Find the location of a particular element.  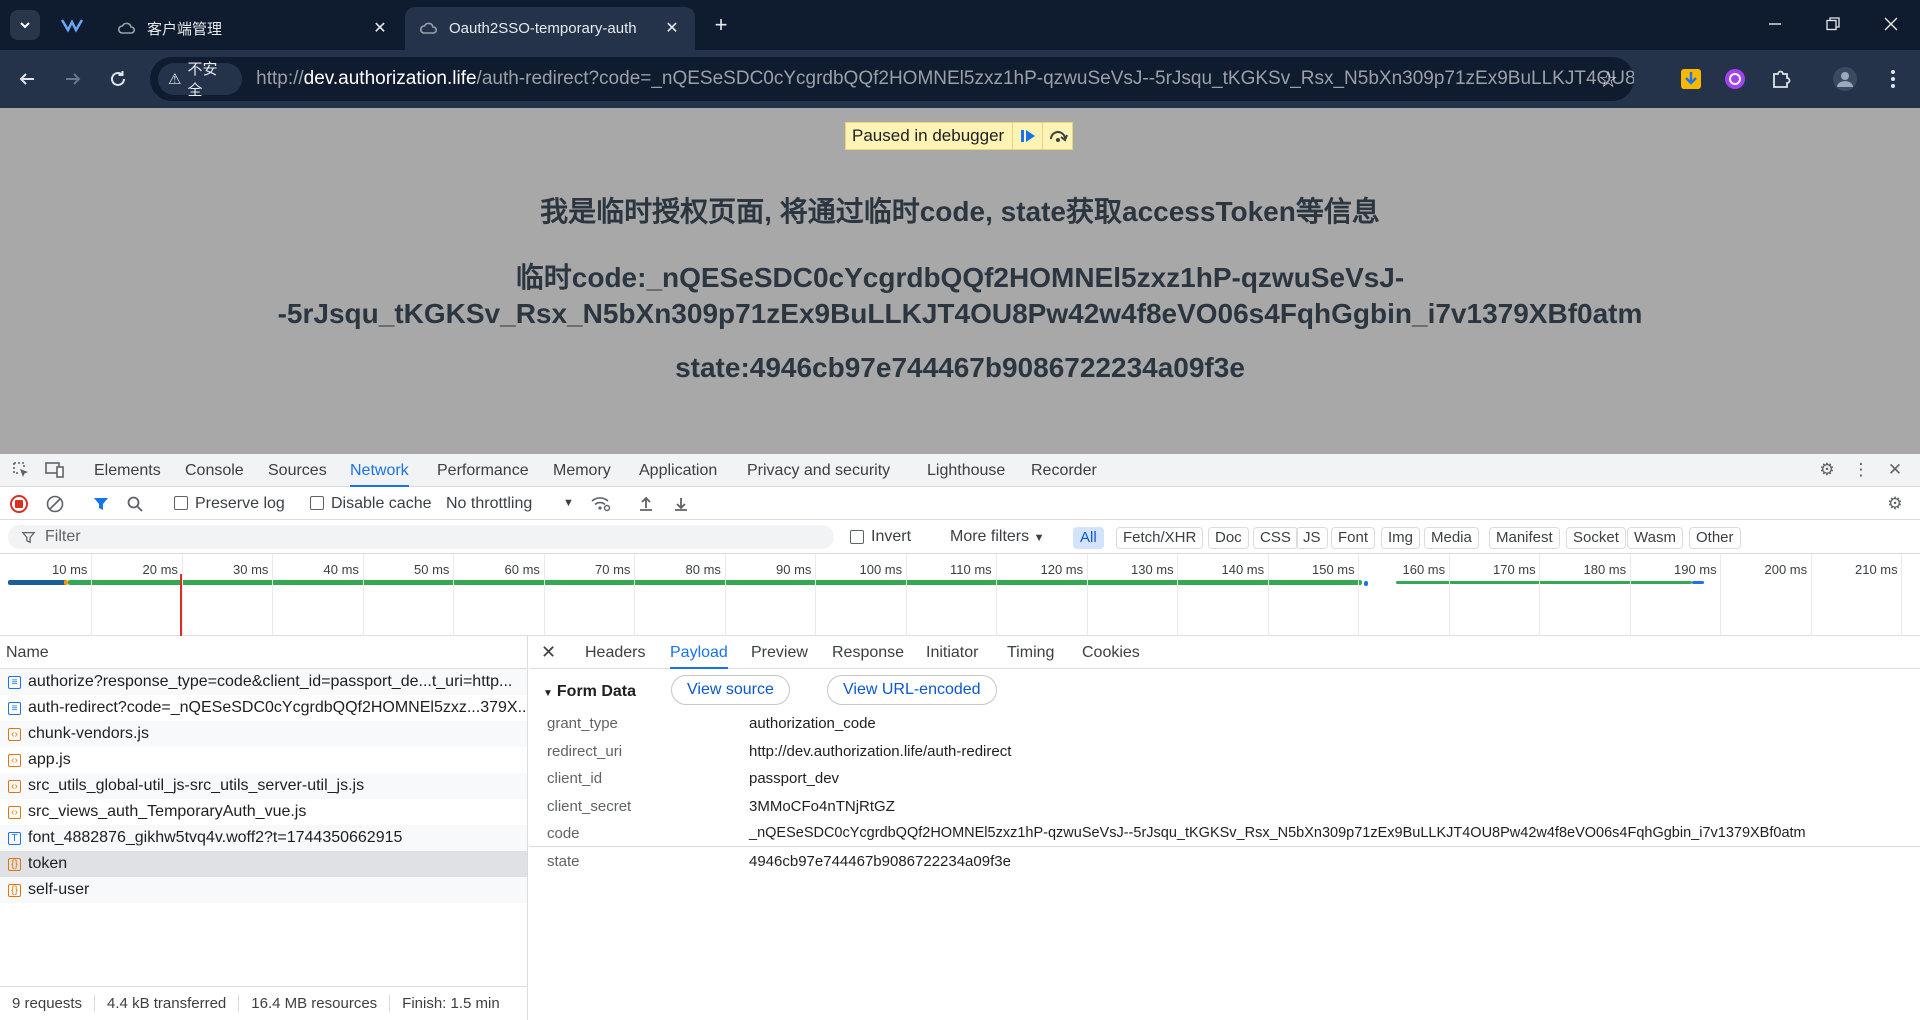

timeline-tick-label: 140 ms is located at coordinates (1243, 569).